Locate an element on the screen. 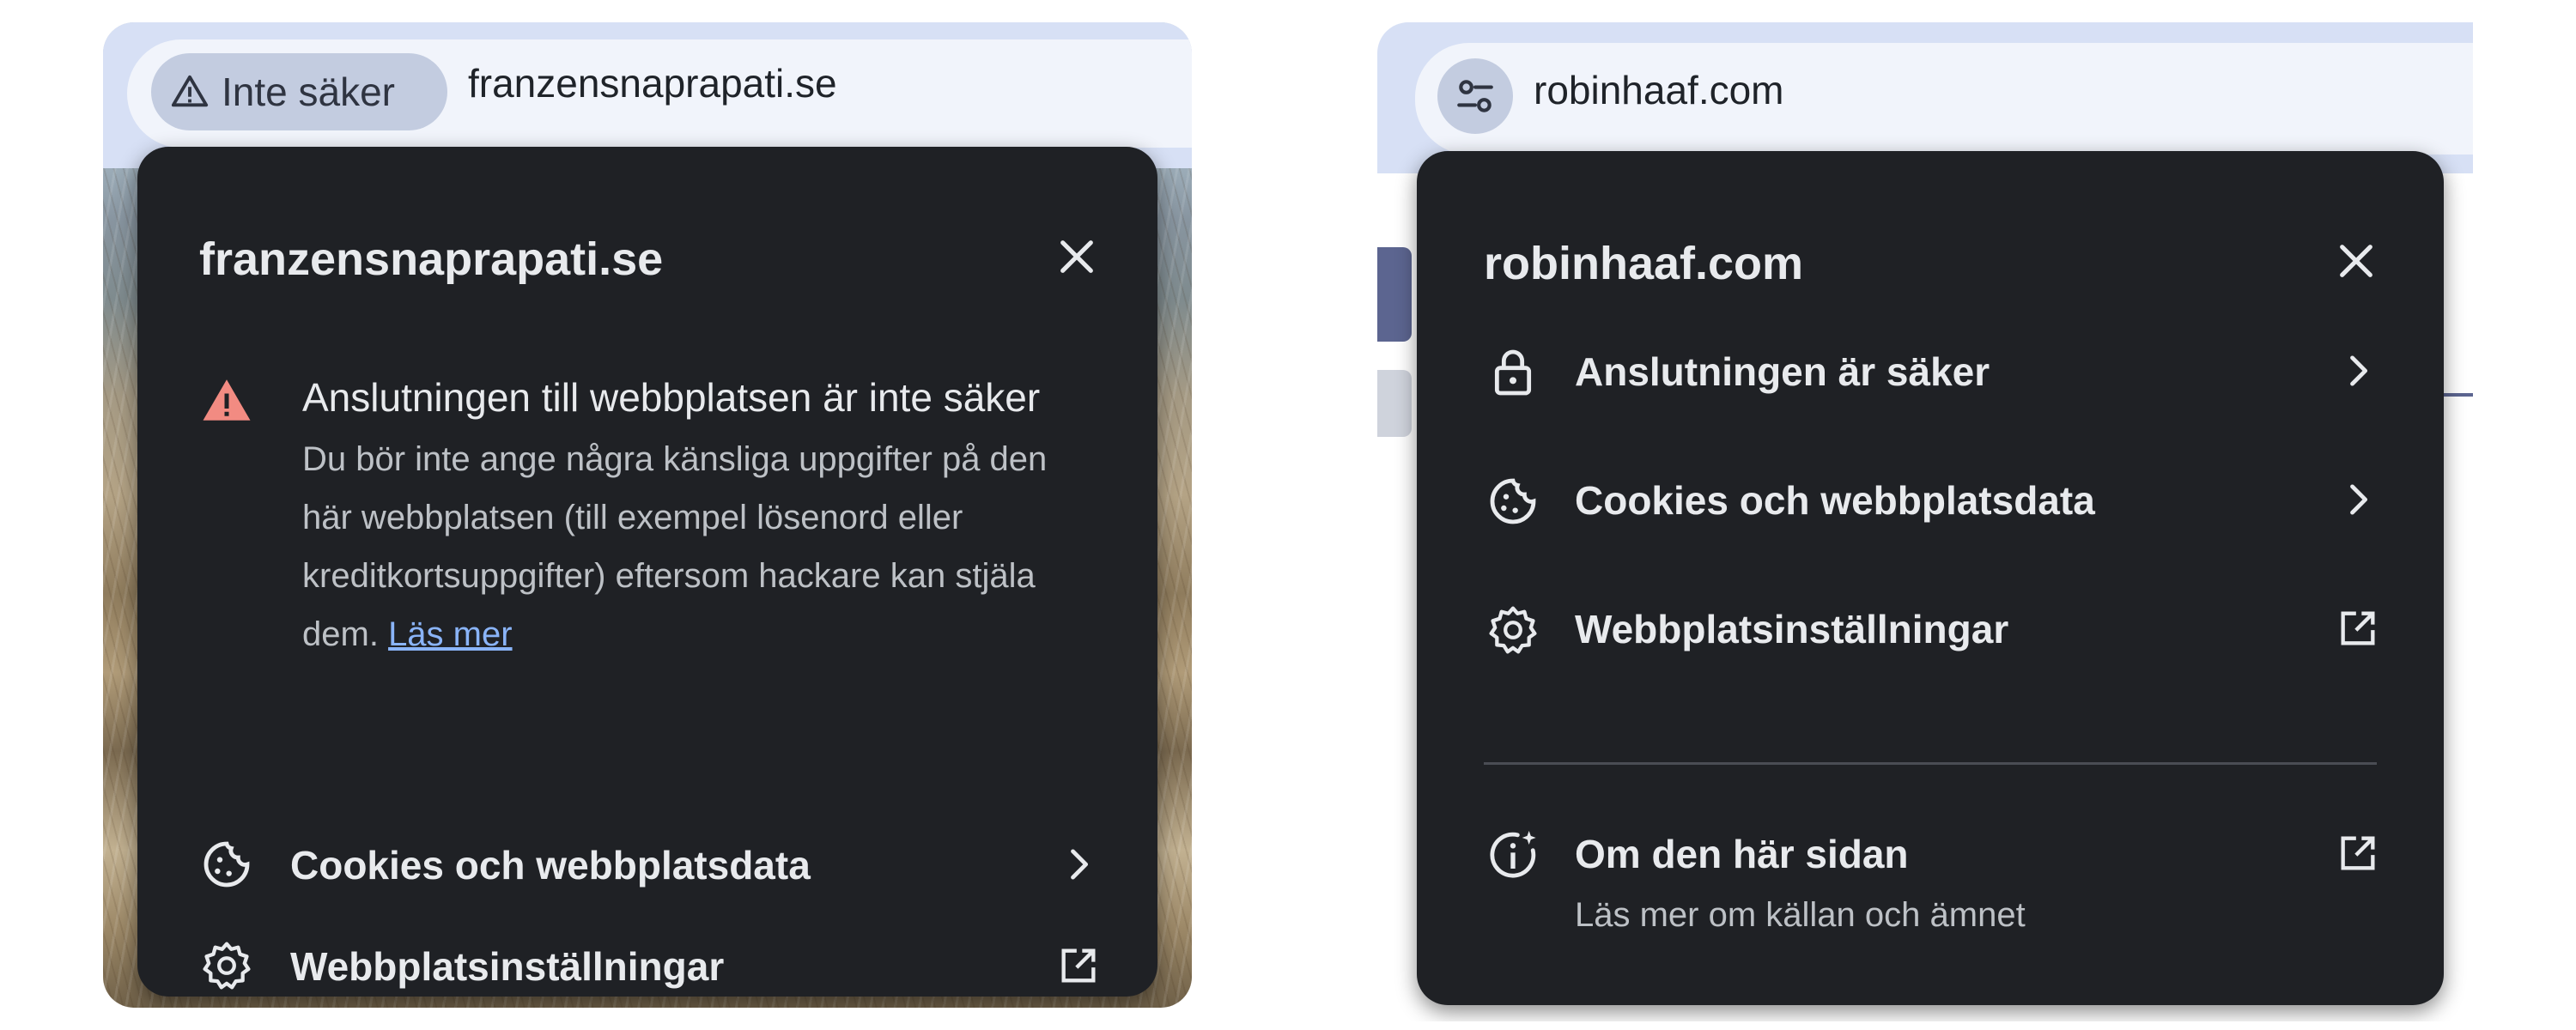 This screenshot has width=2576, height=1030. lock-icon is located at coordinates (1513, 372).